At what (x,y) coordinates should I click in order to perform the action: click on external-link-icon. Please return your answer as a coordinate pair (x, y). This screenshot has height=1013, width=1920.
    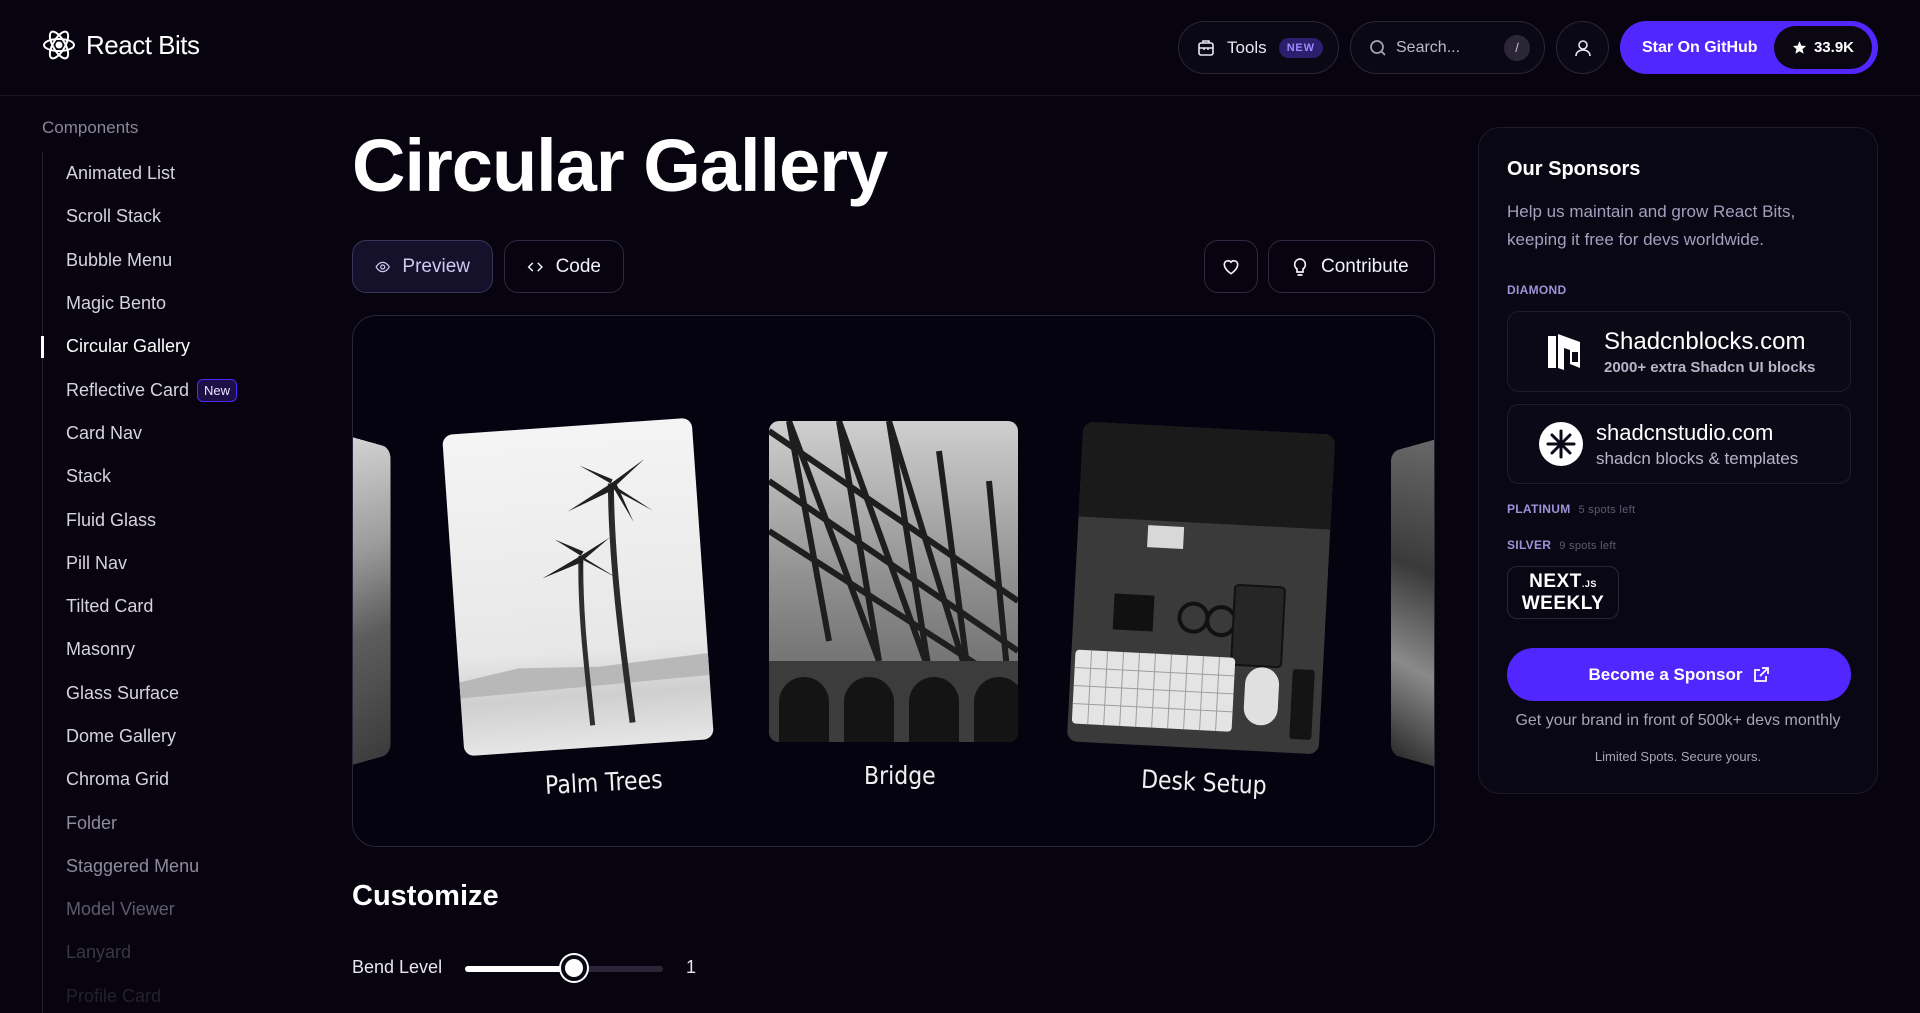
    Looking at the image, I should click on (1761, 674).